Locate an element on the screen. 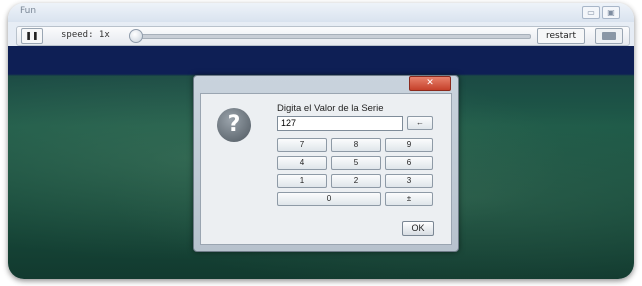 The height and width of the screenshot is (286, 642). pause-button: ❚❚ is located at coordinates (32, 36).